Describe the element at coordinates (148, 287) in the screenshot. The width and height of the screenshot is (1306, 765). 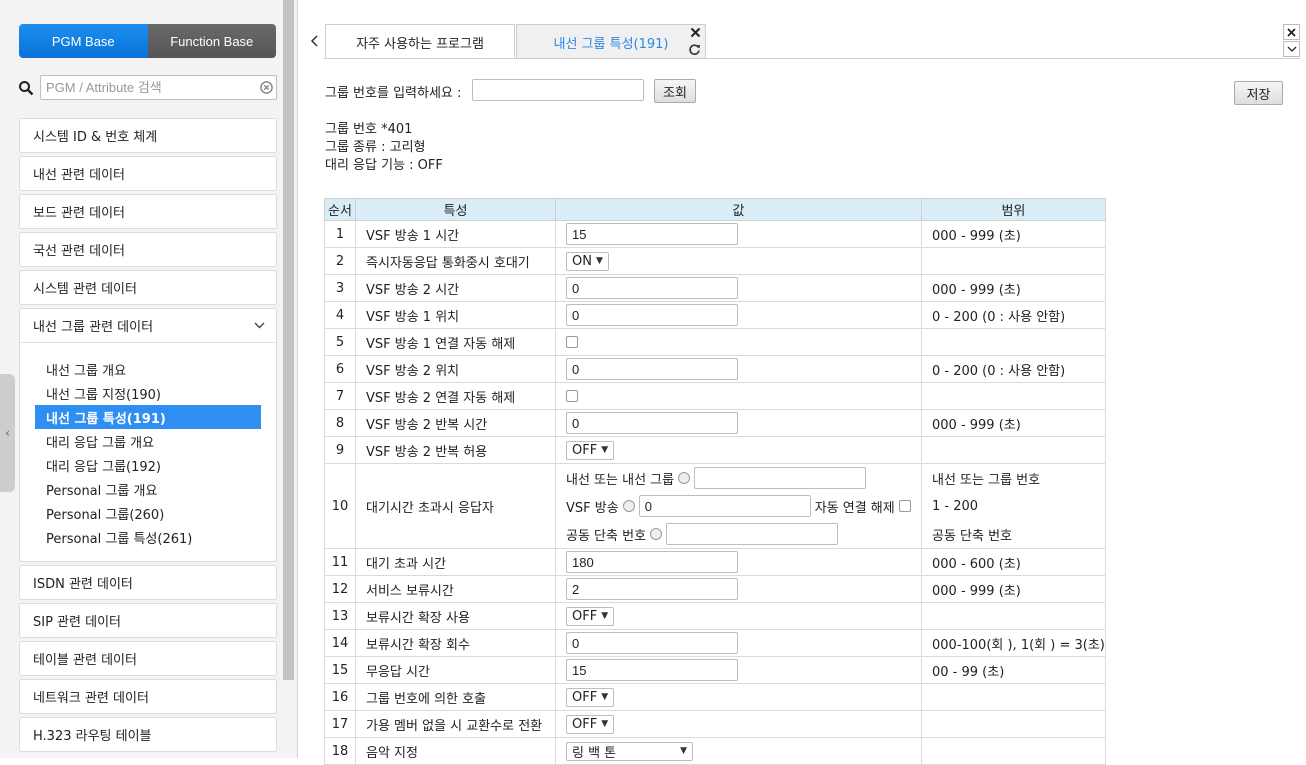
I see `menu-item: 시스템 관련 데이터` at that location.